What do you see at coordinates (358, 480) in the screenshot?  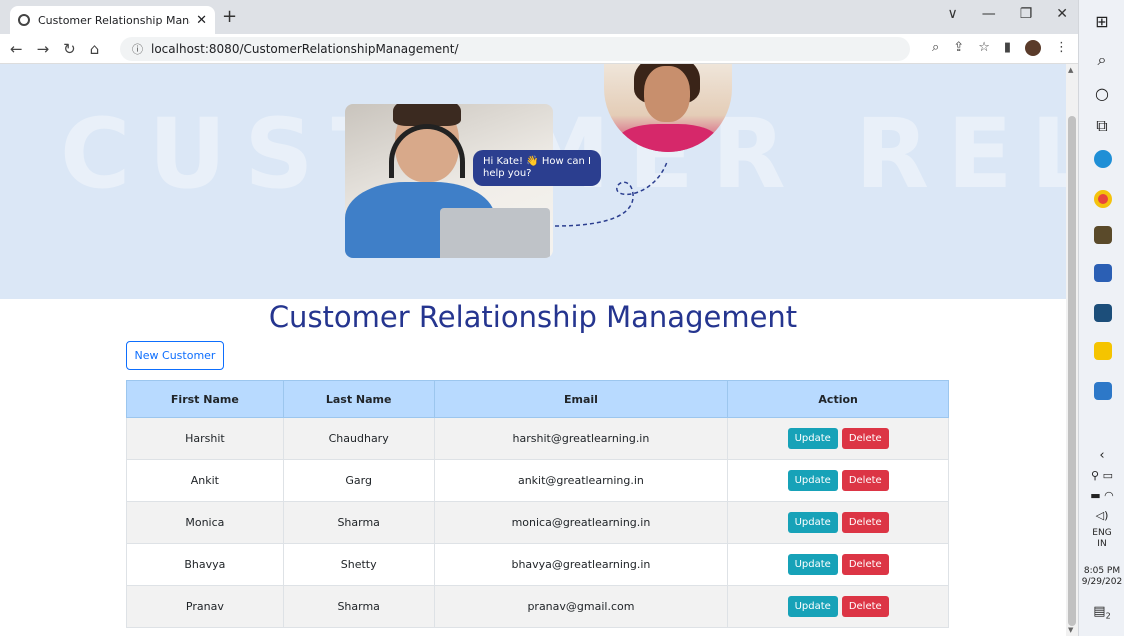 I see `cell-last-name: Garg` at bounding box center [358, 480].